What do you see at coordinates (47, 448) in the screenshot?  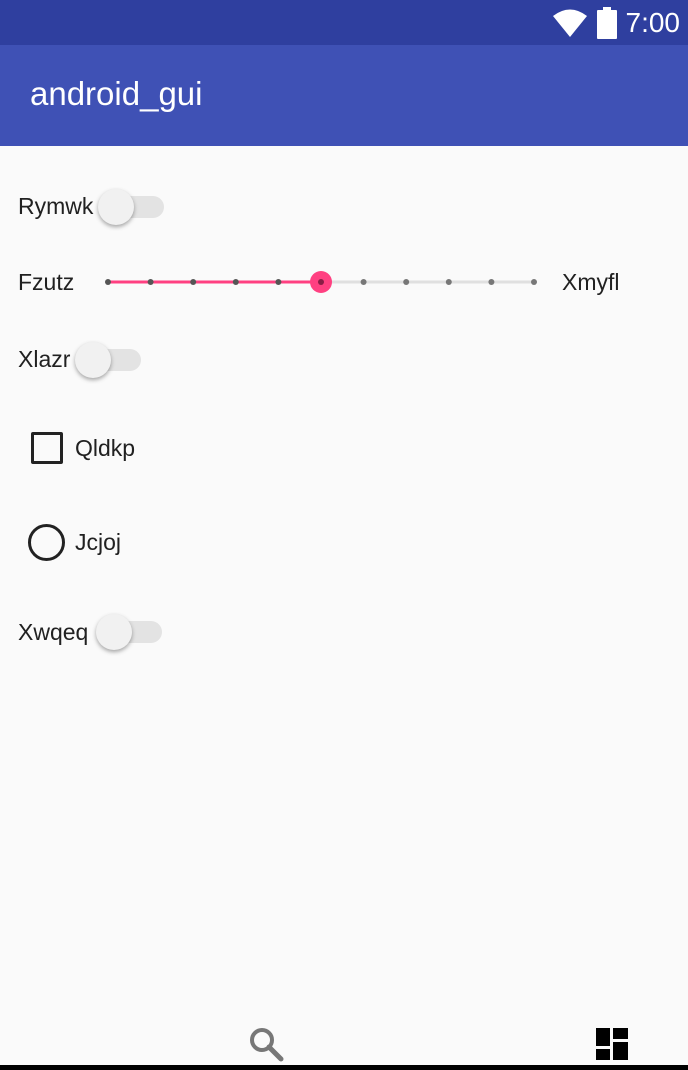 I see `checkbox-qldkp` at bounding box center [47, 448].